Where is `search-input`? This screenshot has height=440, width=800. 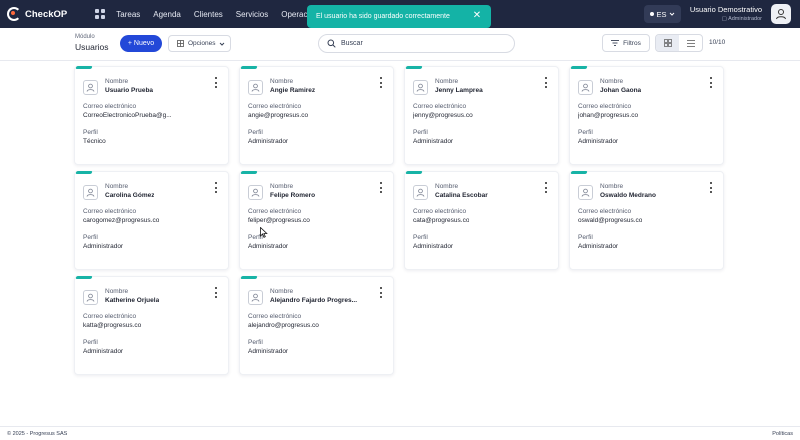 search-input is located at coordinates (416, 43).